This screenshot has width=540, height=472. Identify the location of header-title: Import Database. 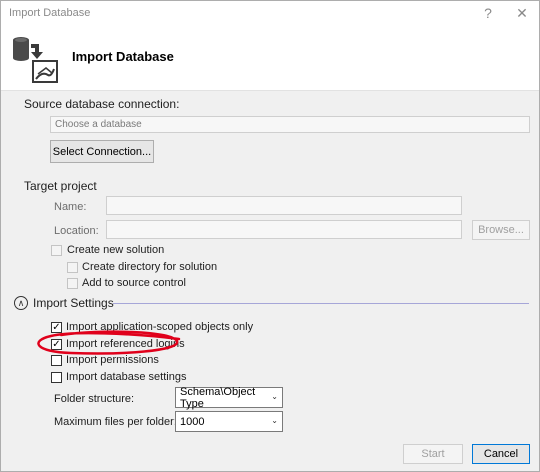
(123, 56).